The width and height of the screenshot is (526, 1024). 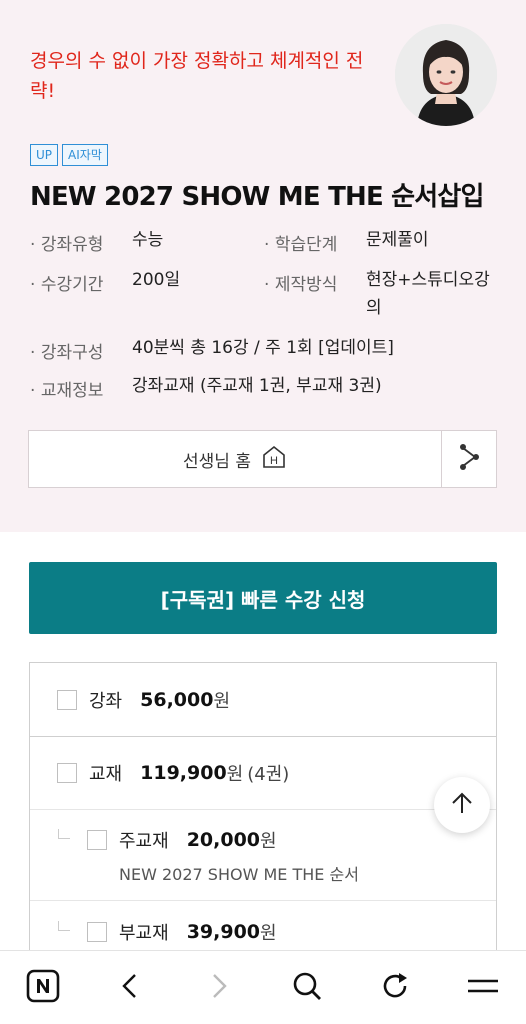 What do you see at coordinates (144, 933) in the screenshot?
I see `sub-book-name: 부교재` at bounding box center [144, 933].